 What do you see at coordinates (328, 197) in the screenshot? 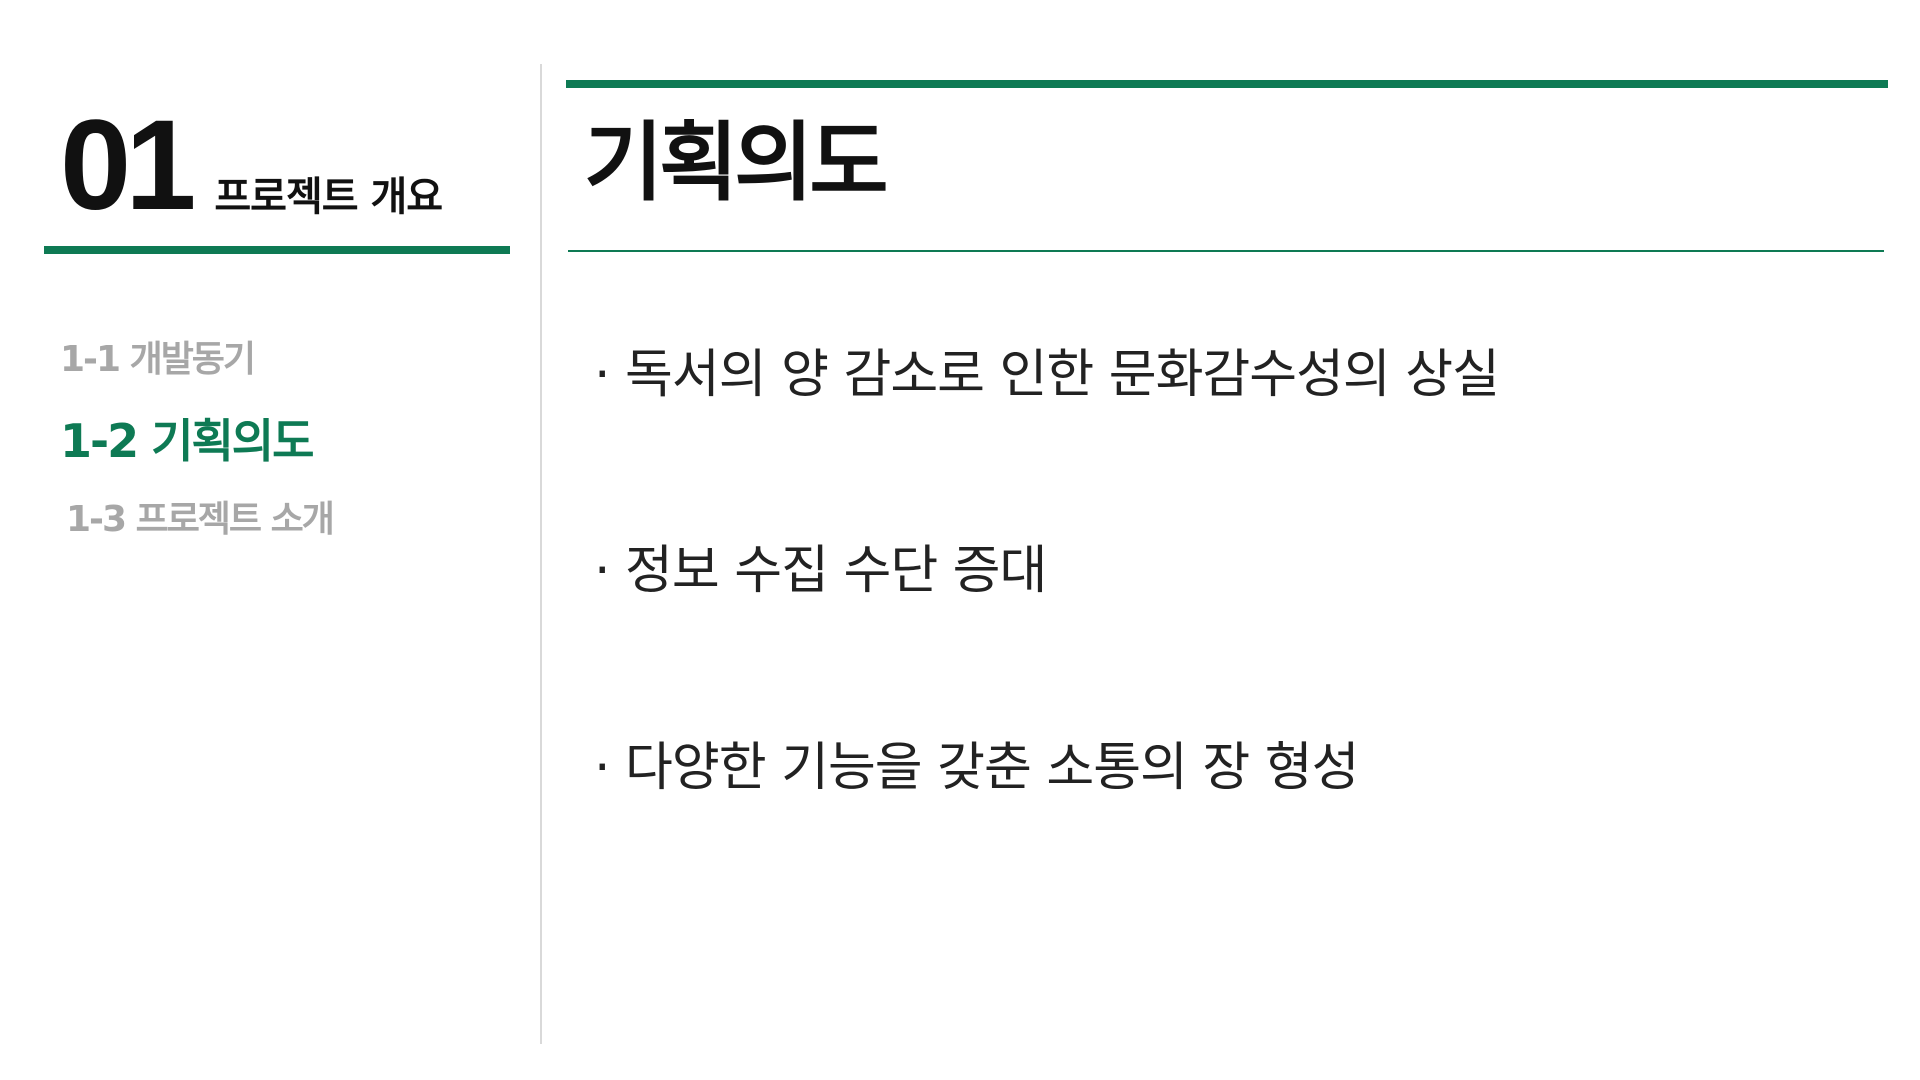
I see `section-title: 프로젝트 개요` at bounding box center [328, 197].